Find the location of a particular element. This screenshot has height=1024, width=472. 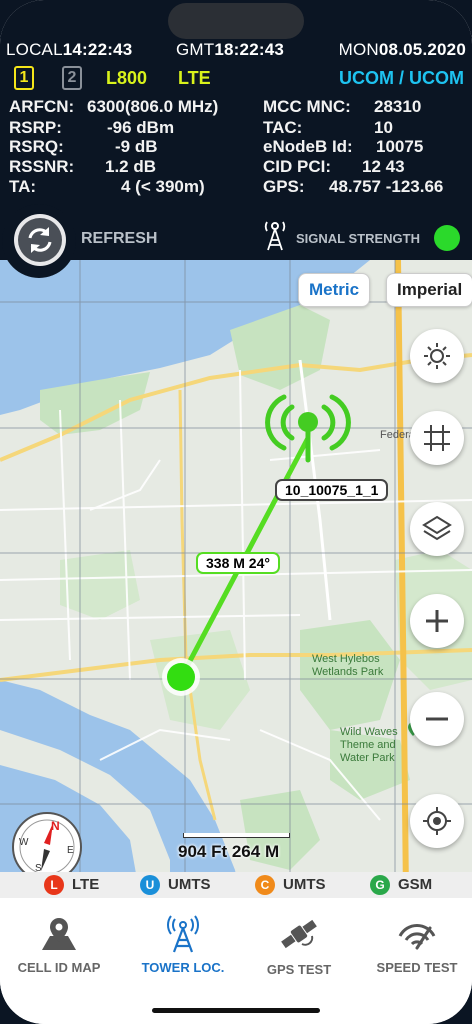

scale-bar is located at coordinates (236, 835).